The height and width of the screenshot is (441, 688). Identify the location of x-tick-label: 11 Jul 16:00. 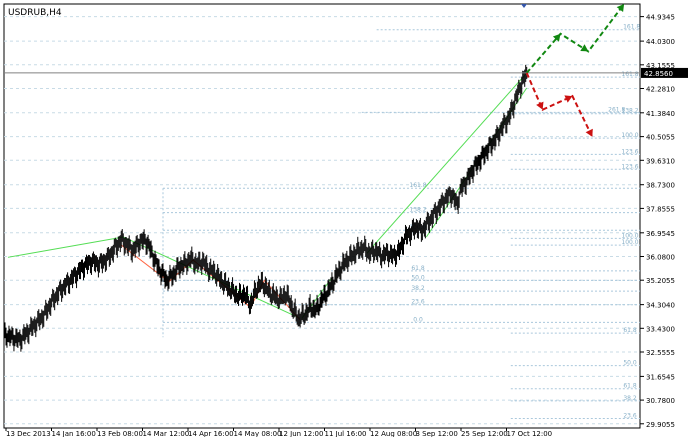
(346, 433).